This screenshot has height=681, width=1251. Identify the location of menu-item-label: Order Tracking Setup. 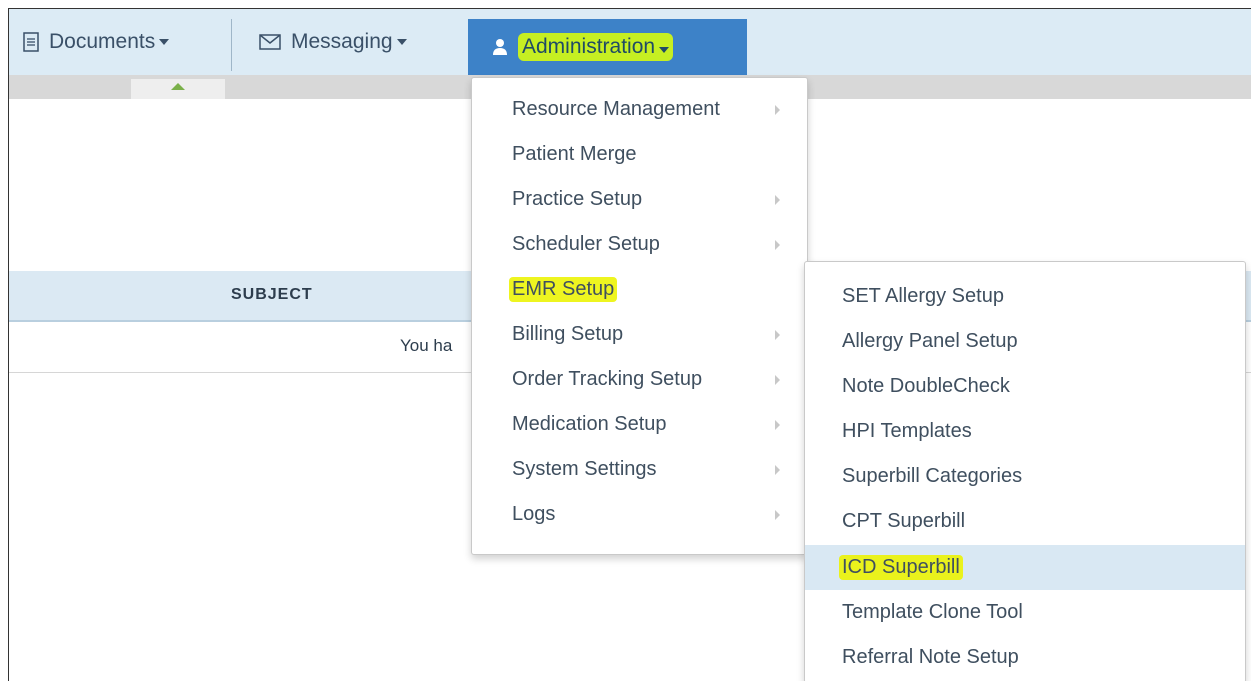
(607, 379).